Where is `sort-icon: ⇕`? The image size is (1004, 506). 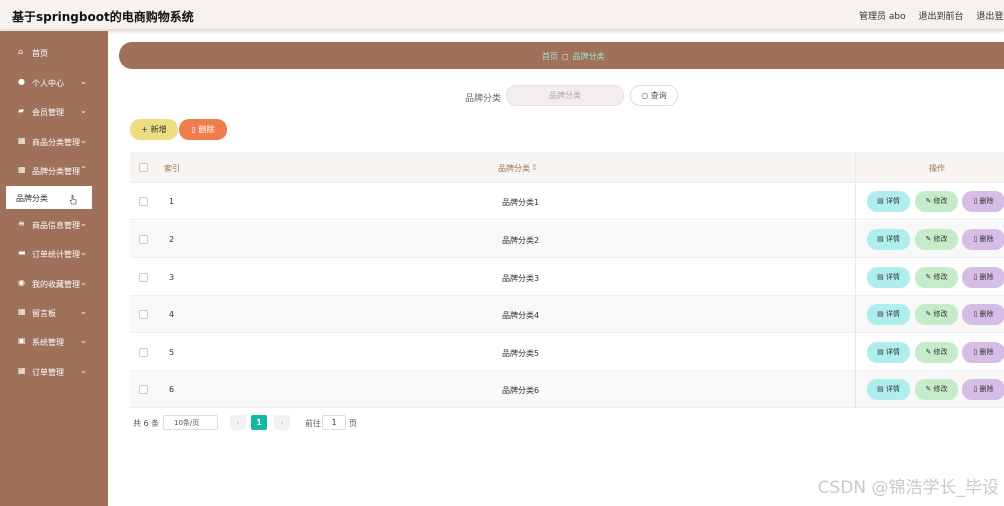
sort-icon: ⇕ is located at coordinates (534, 167).